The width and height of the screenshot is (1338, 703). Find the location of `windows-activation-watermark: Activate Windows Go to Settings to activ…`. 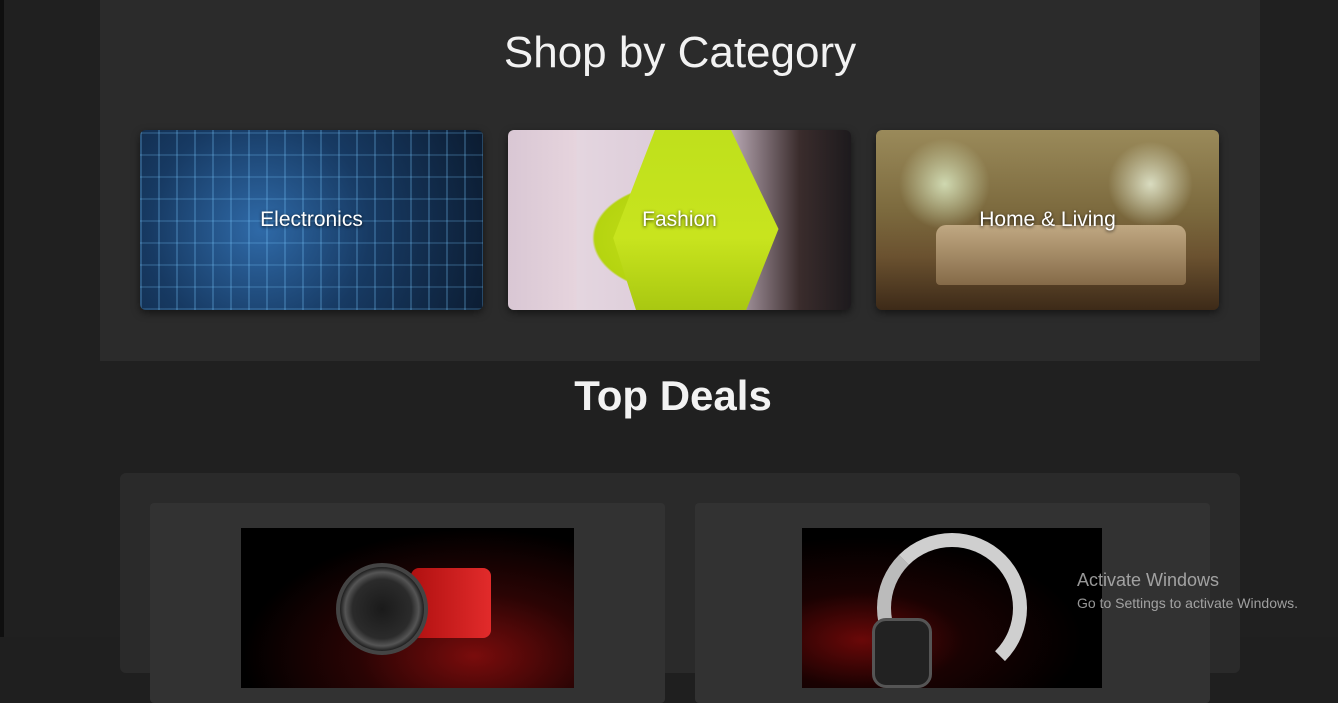

windows-activation-watermark: Activate Windows Go to Settings to activ… is located at coordinates (1187, 590).